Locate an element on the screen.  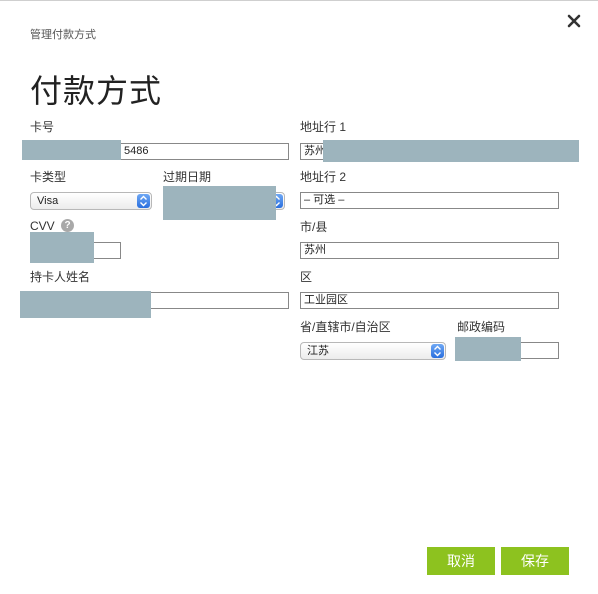
cvv-label: CVV is located at coordinates (42, 226).